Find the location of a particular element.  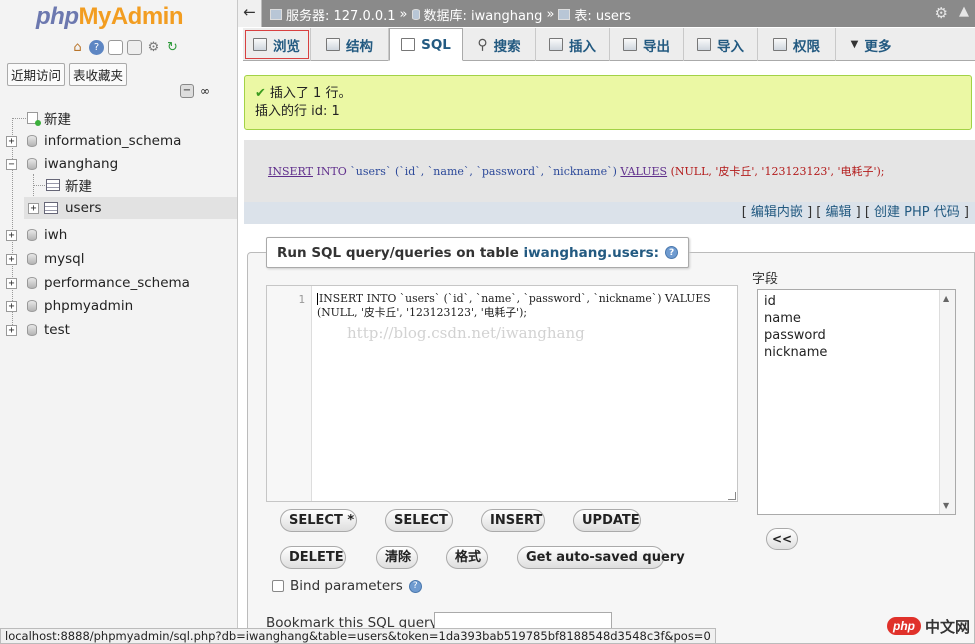

tab-browse: 浏览 is located at coordinates (277, 44).